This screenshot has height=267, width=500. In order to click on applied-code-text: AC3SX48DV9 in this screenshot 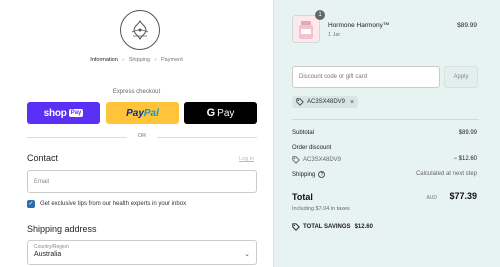, I will do `click(326, 102)`.